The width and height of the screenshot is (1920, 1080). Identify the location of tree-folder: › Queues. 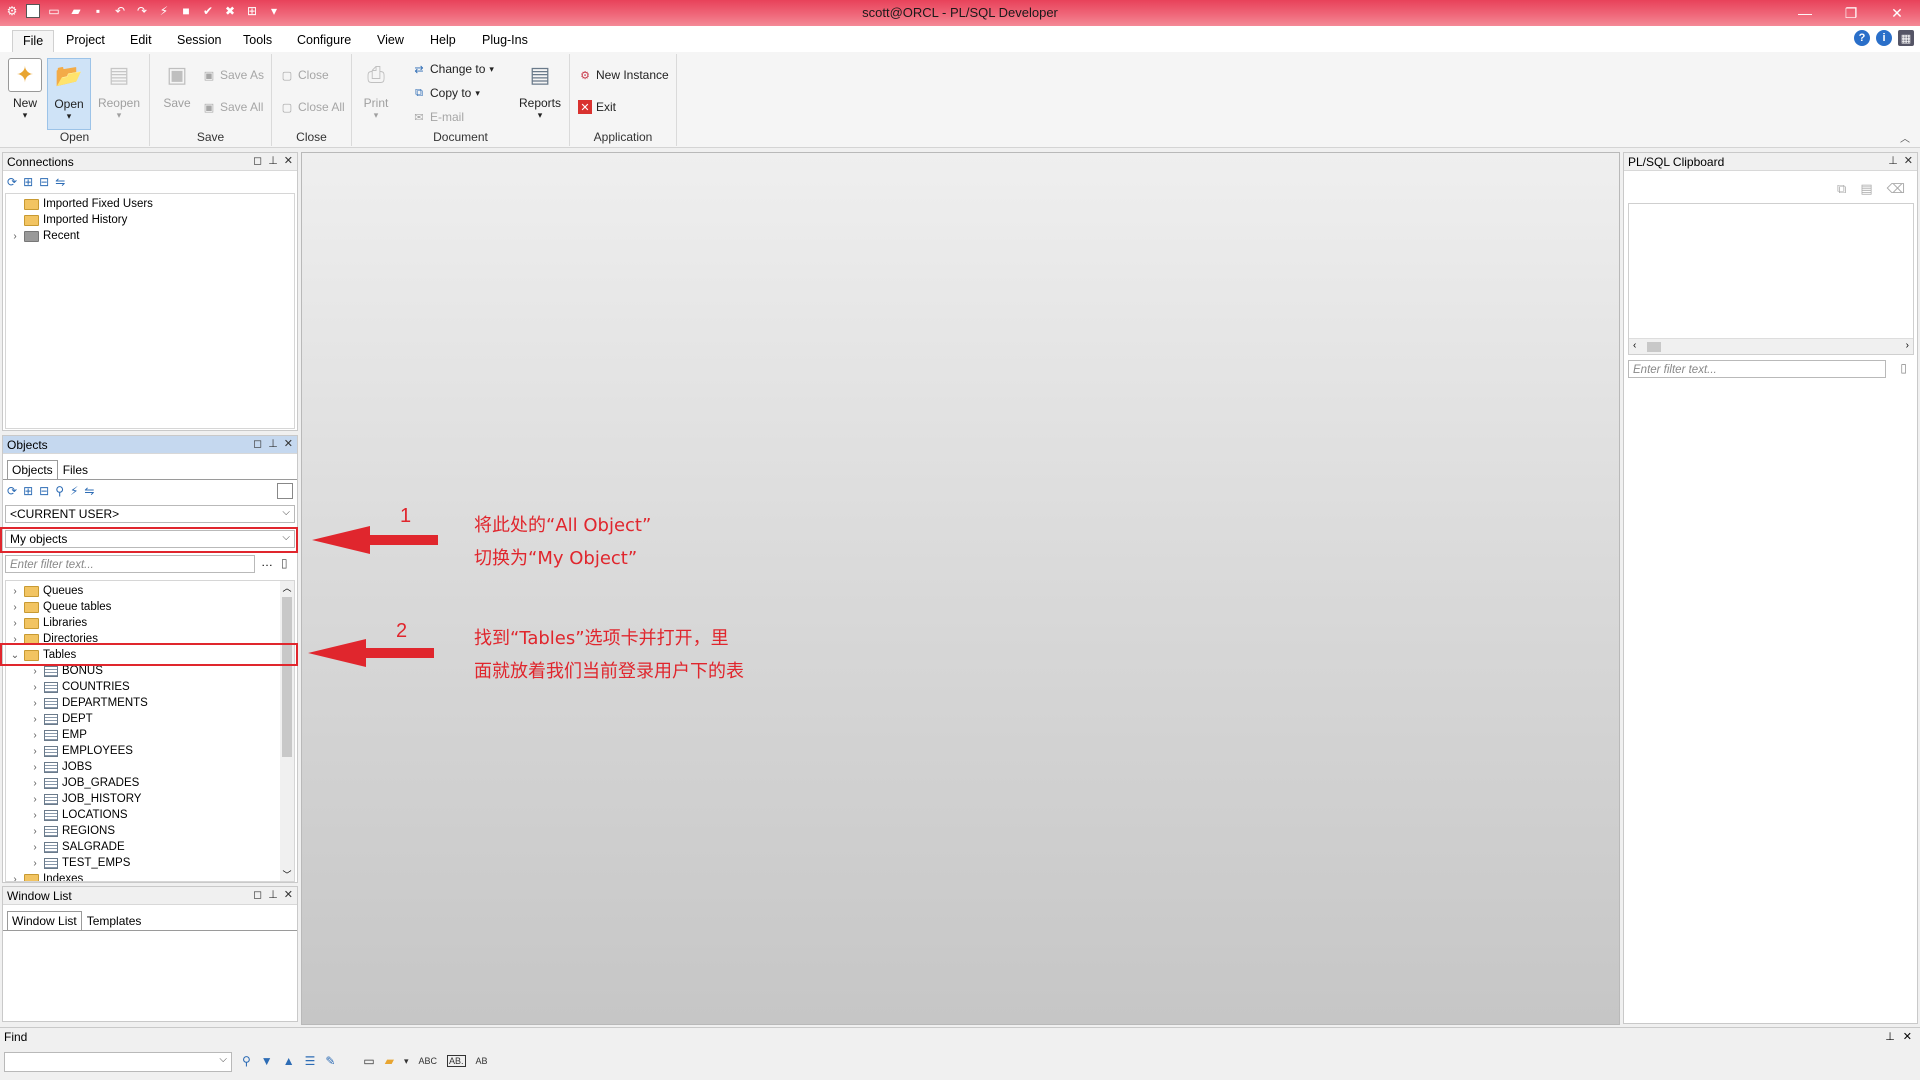
(46, 591).